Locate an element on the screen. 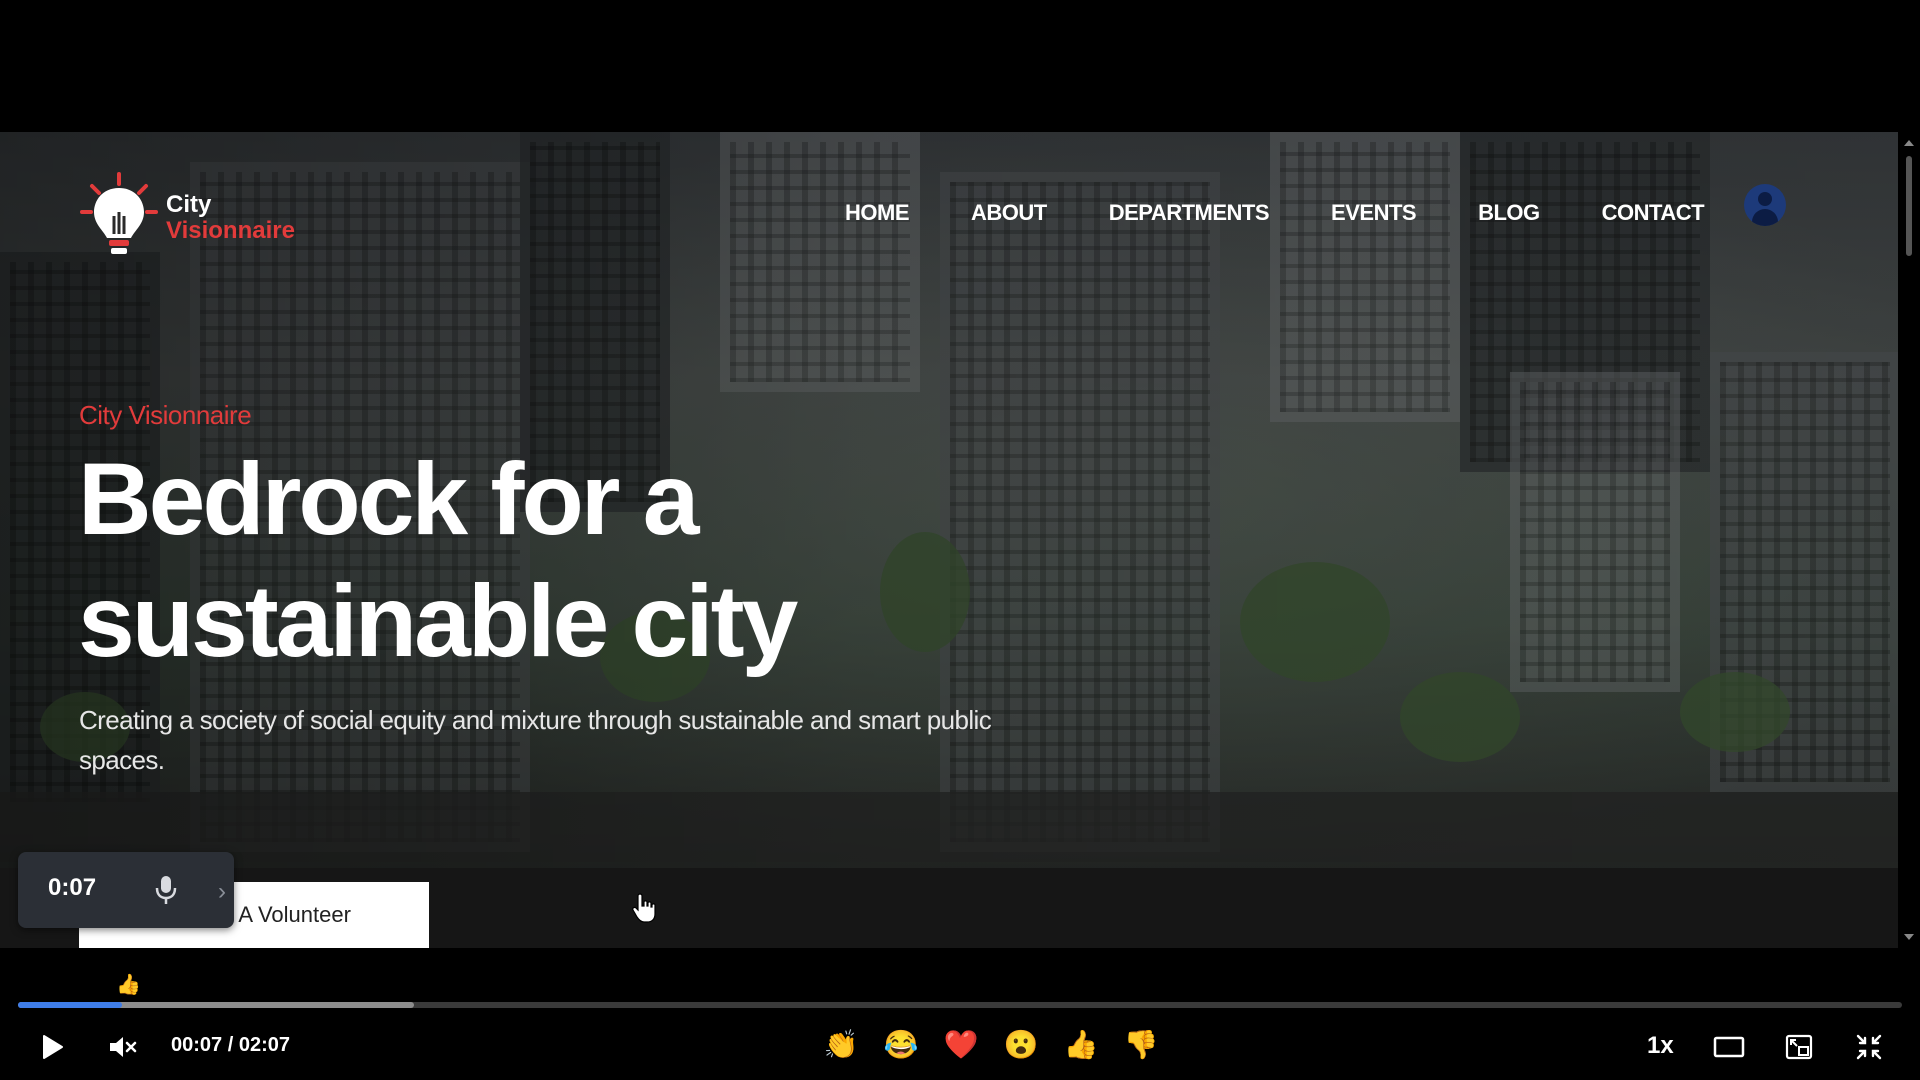 The width and height of the screenshot is (1920, 1080). playback-speed-button: 1x is located at coordinates (1660, 1046).